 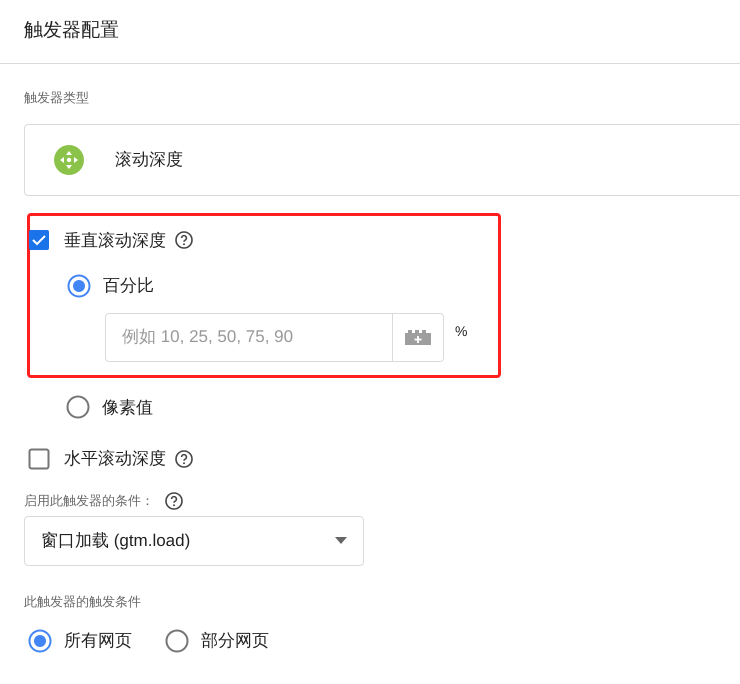 What do you see at coordinates (115, 459) in the screenshot?
I see `checkbox-label: 水平滚动深度` at bounding box center [115, 459].